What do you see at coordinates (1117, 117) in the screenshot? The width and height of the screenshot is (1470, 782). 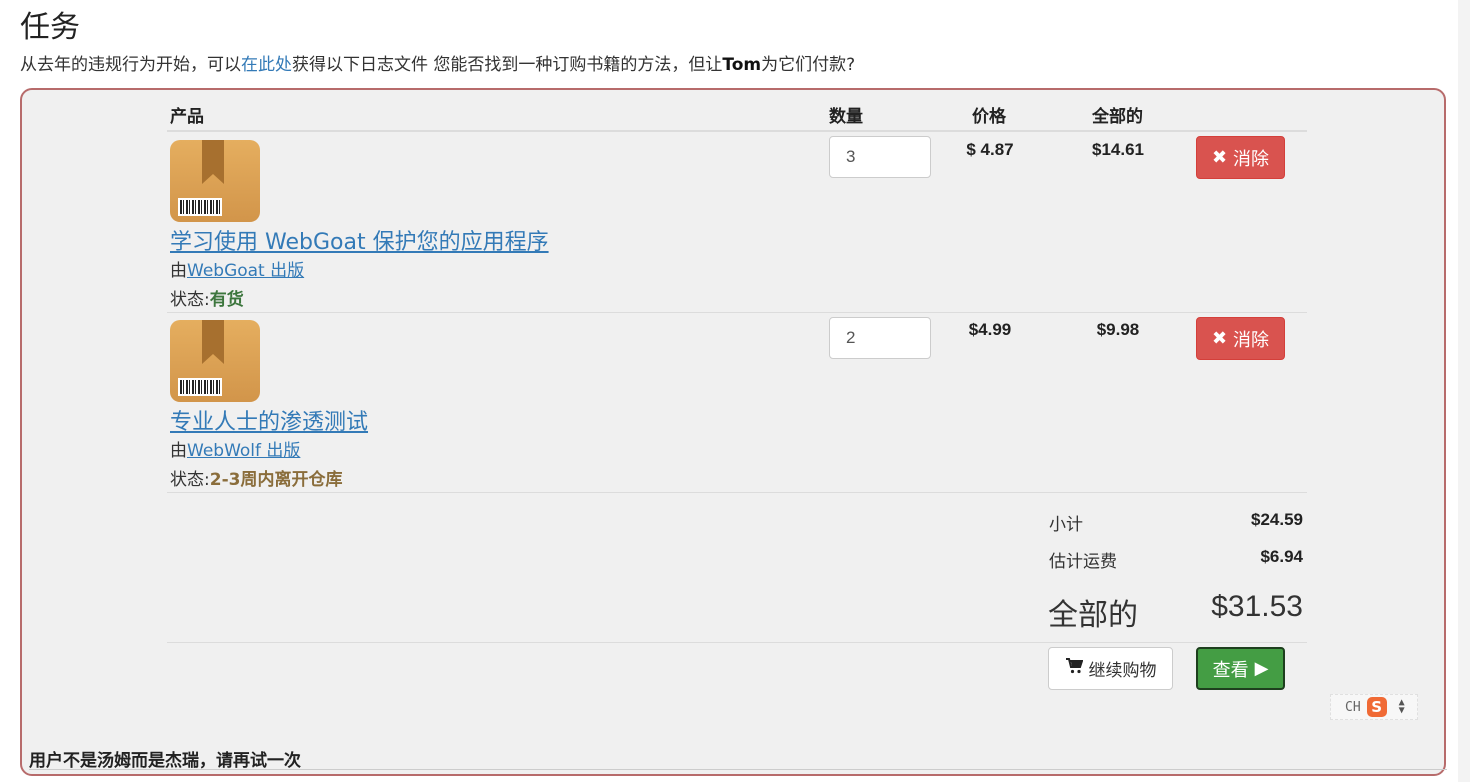 I see `header-total: 全部的` at bounding box center [1117, 117].